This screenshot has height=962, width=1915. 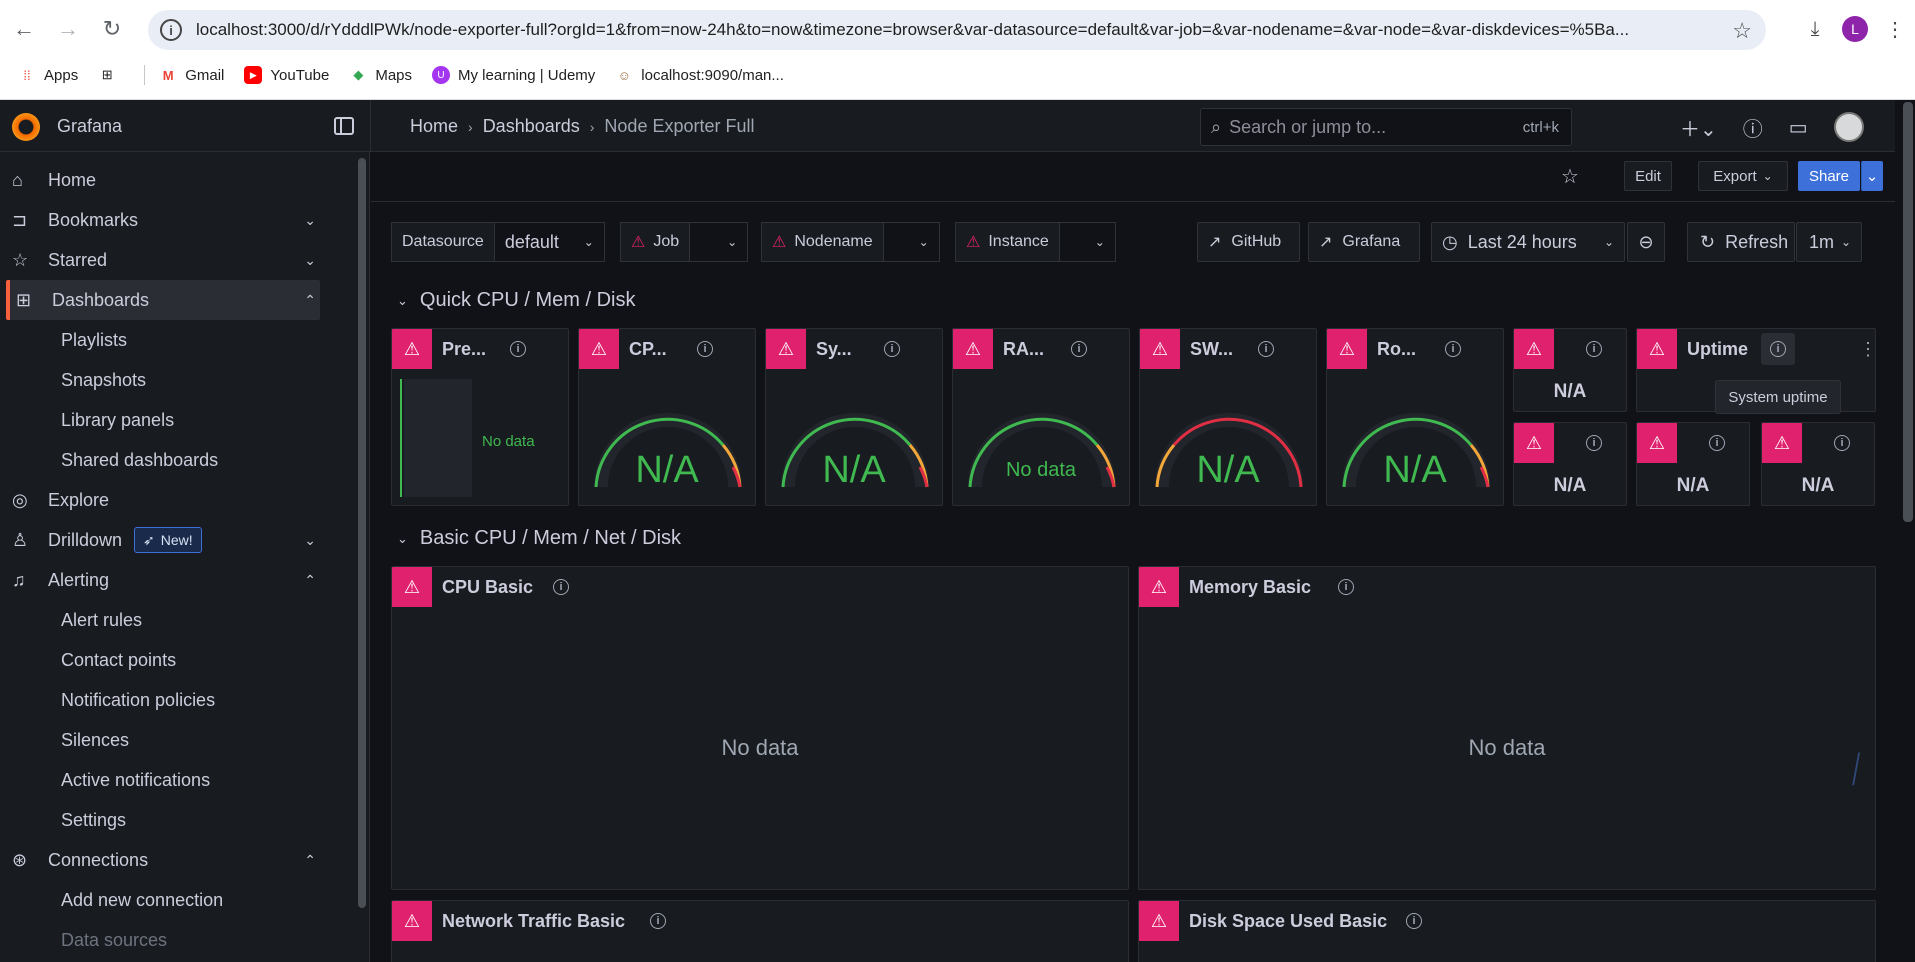 I want to click on sidebar-item-silences: Silences, so click(x=163, y=740).